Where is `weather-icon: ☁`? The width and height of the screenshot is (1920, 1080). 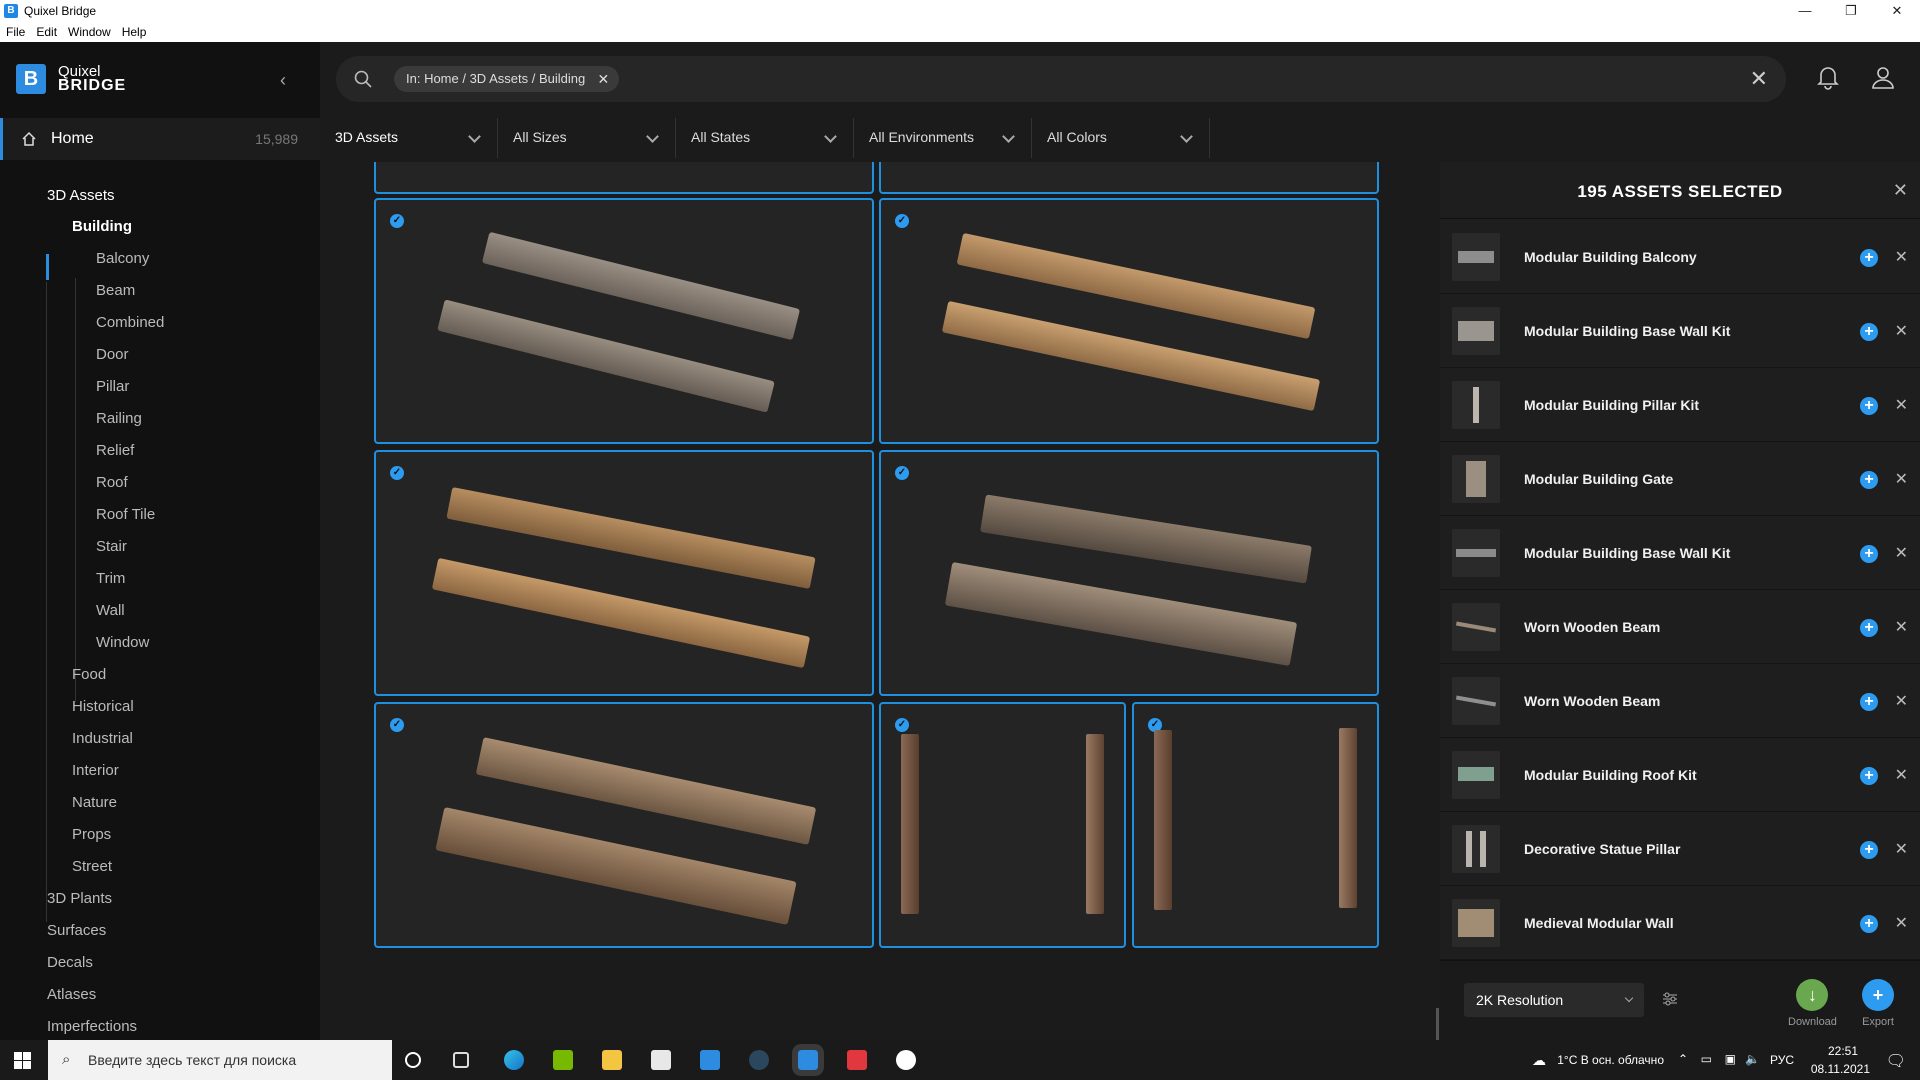 weather-icon: ☁ is located at coordinates (1539, 1060).